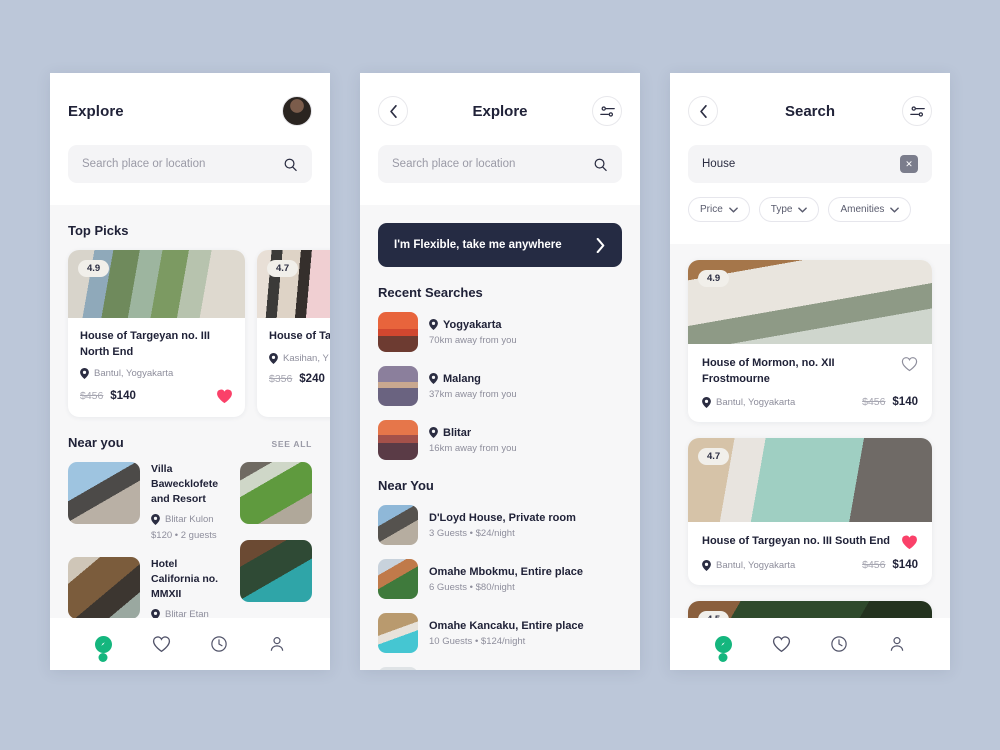 The image size is (1000, 750). What do you see at coordinates (711, 209) in the screenshot?
I see `chip-label: Price` at bounding box center [711, 209].